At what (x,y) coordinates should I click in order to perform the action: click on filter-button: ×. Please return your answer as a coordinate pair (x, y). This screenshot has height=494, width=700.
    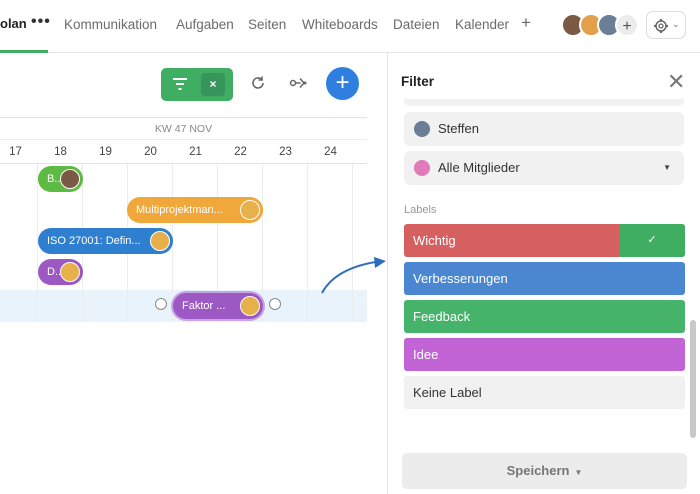
    Looking at the image, I should click on (197, 84).